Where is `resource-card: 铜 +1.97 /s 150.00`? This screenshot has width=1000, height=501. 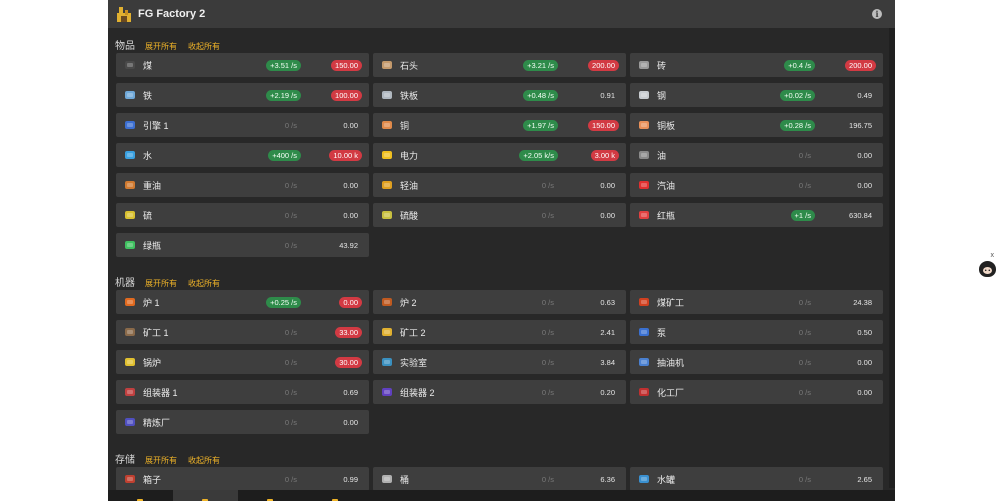 resource-card: 铜 +1.97 /s 150.00 is located at coordinates (499, 125).